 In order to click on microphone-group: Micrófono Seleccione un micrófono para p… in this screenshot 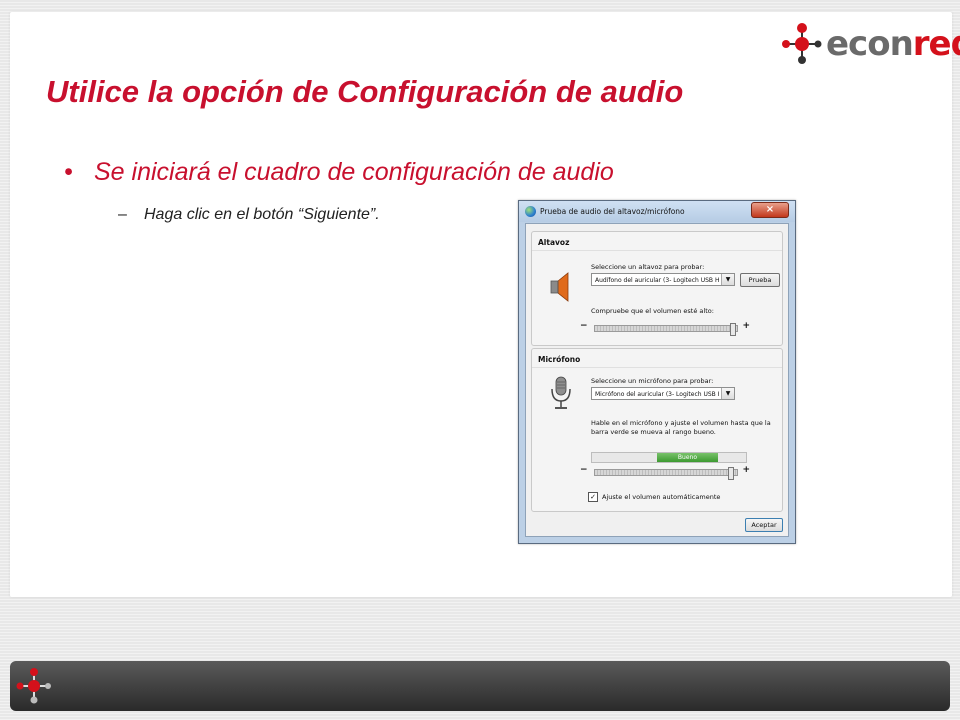, I will do `click(657, 430)`.